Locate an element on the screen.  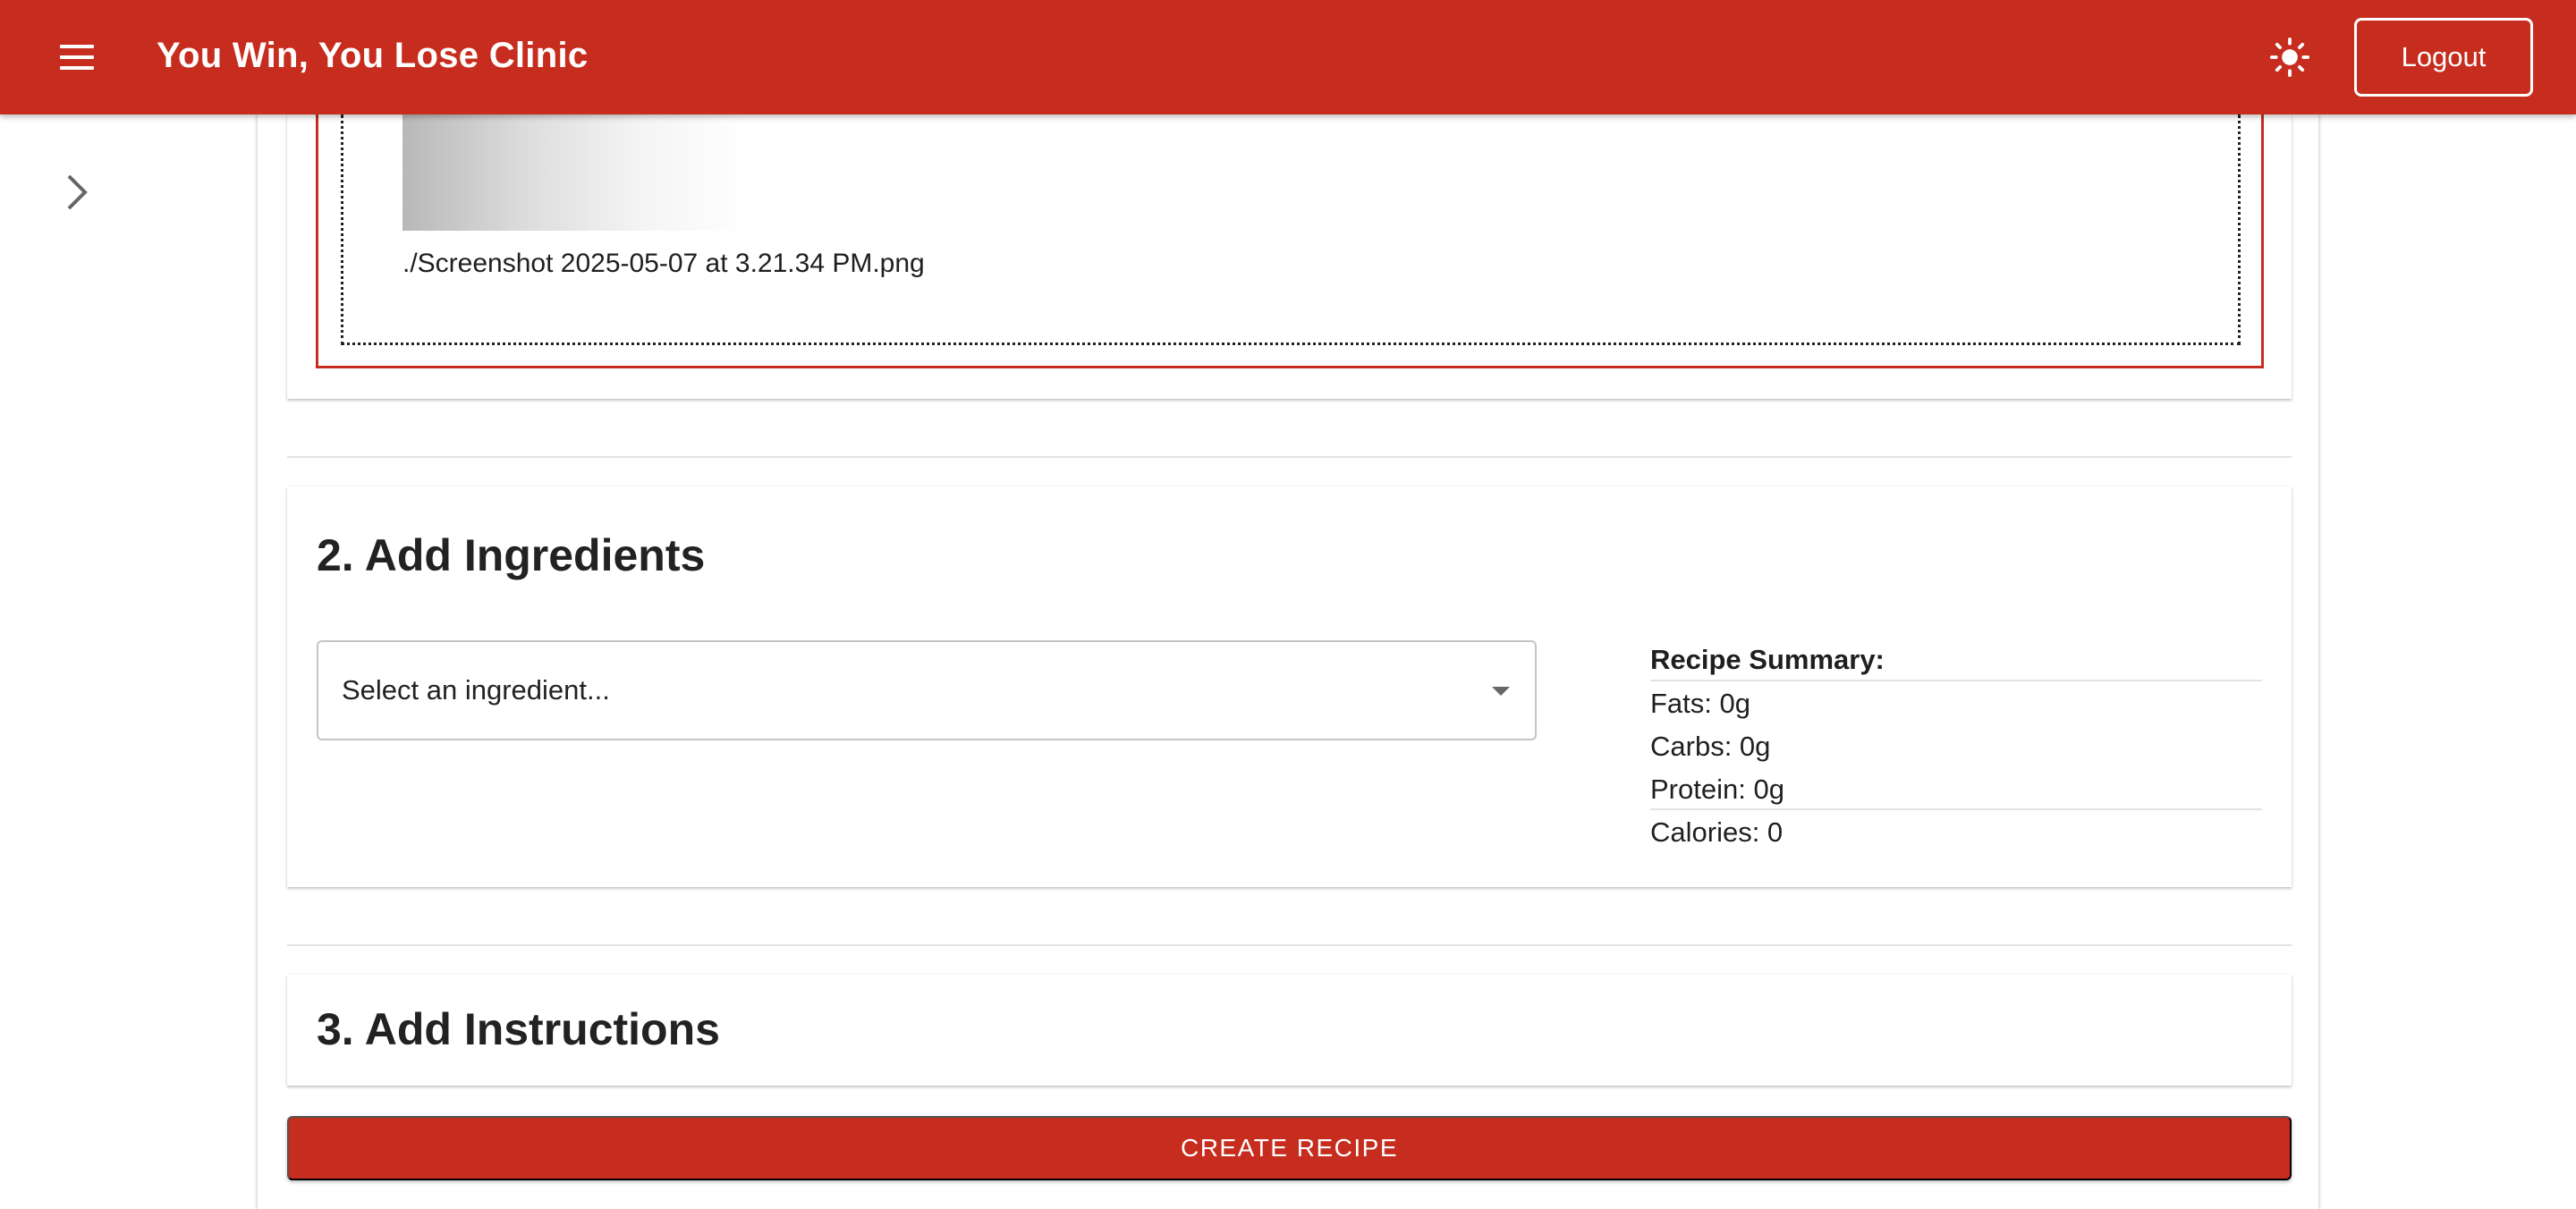
theme-toggle-button is located at coordinates (2290, 57).